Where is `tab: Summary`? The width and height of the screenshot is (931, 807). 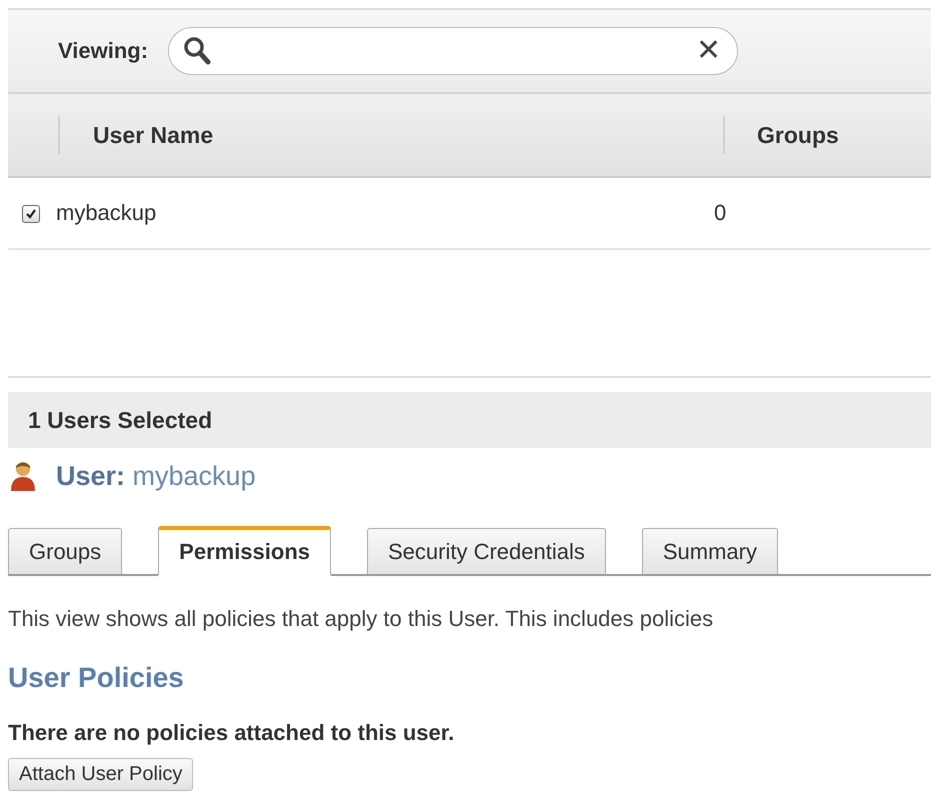
tab: Summary is located at coordinates (710, 551).